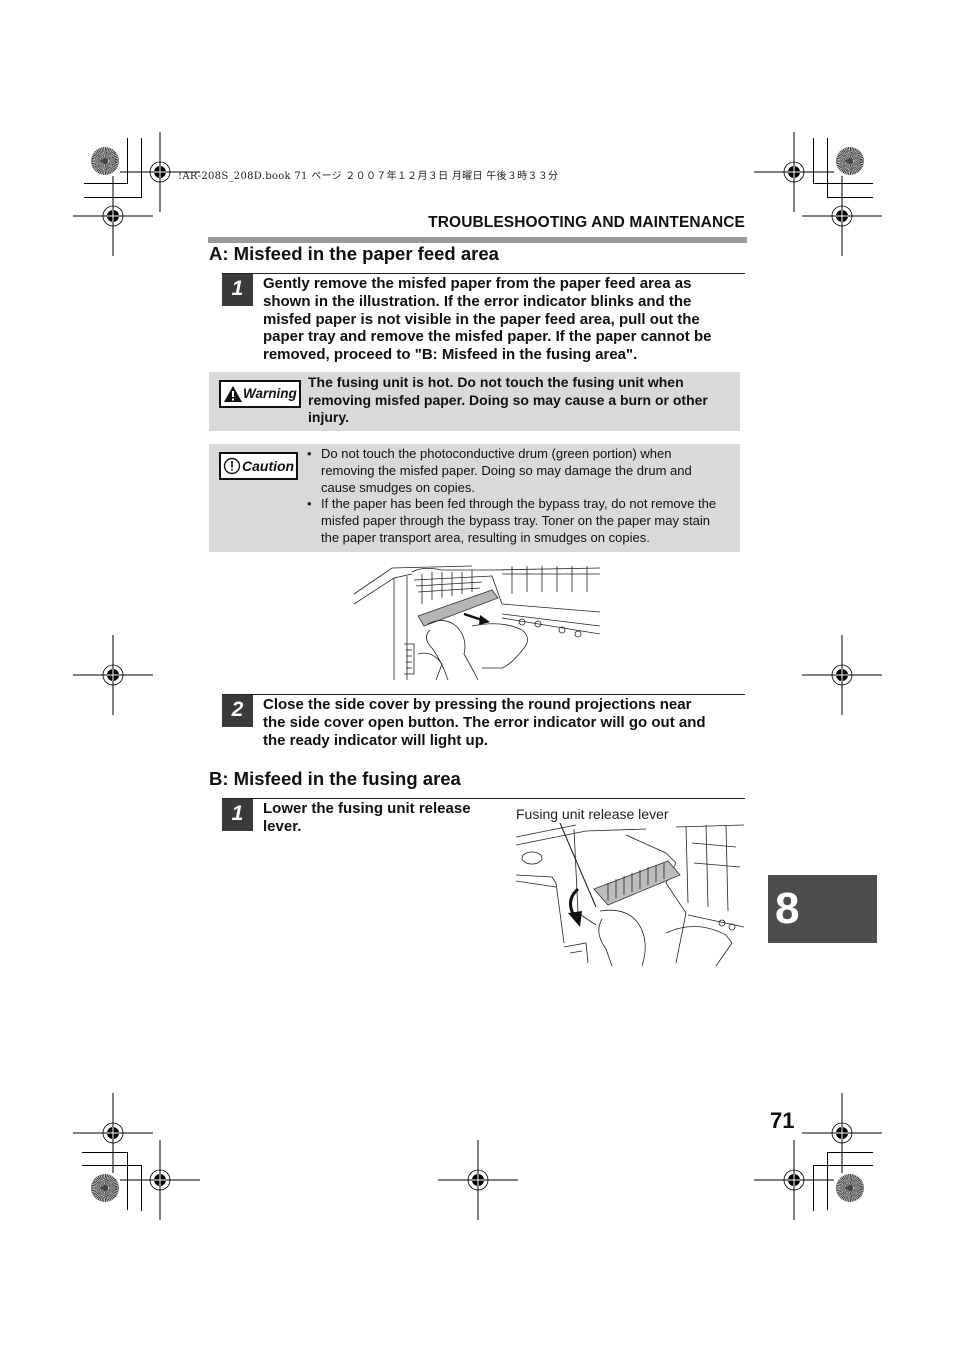 The width and height of the screenshot is (954, 1350). Describe the element at coordinates (270, 393) in the screenshot. I see `warning-label: Warning` at that location.